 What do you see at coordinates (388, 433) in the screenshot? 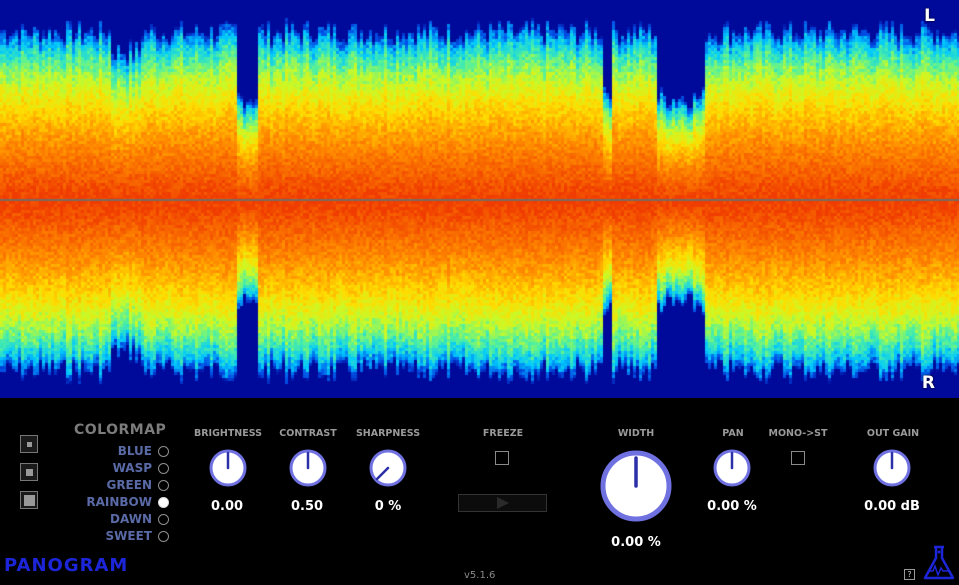
I see `sharpness-label: SHARPNESS` at bounding box center [388, 433].